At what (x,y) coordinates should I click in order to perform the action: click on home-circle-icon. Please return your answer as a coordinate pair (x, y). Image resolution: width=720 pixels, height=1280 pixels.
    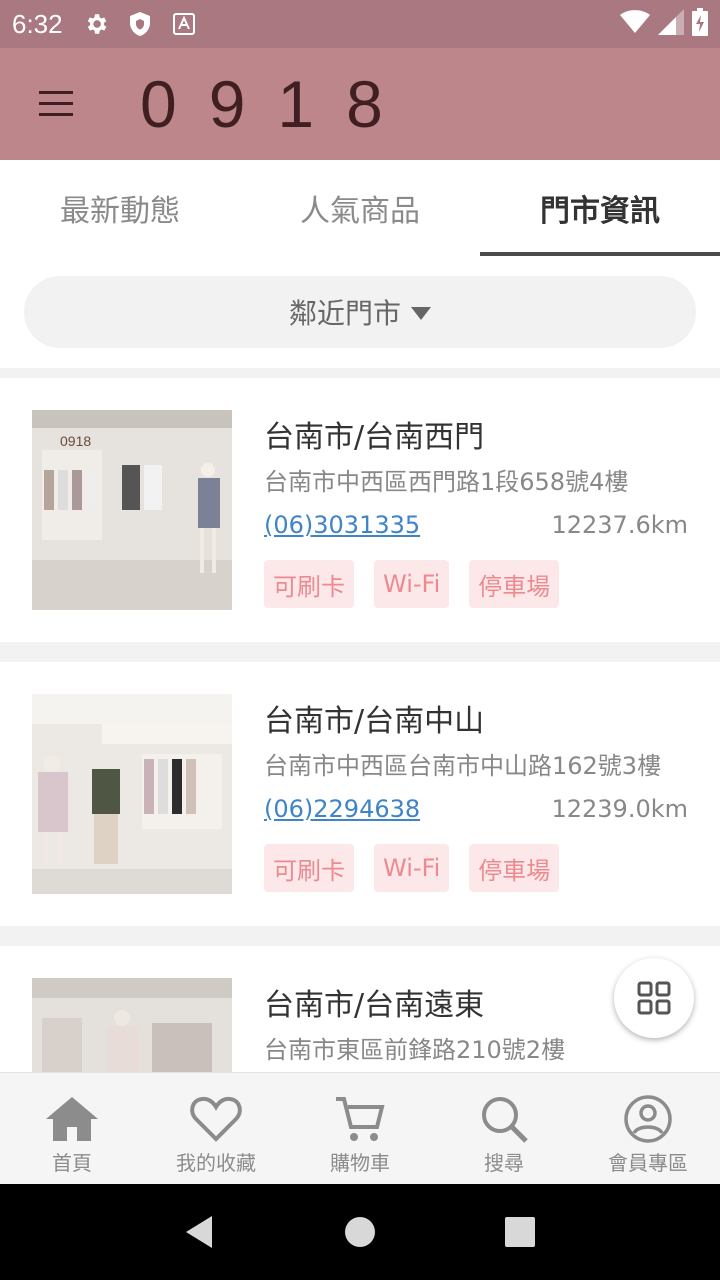
    Looking at the image, I should click on (360, 1232).